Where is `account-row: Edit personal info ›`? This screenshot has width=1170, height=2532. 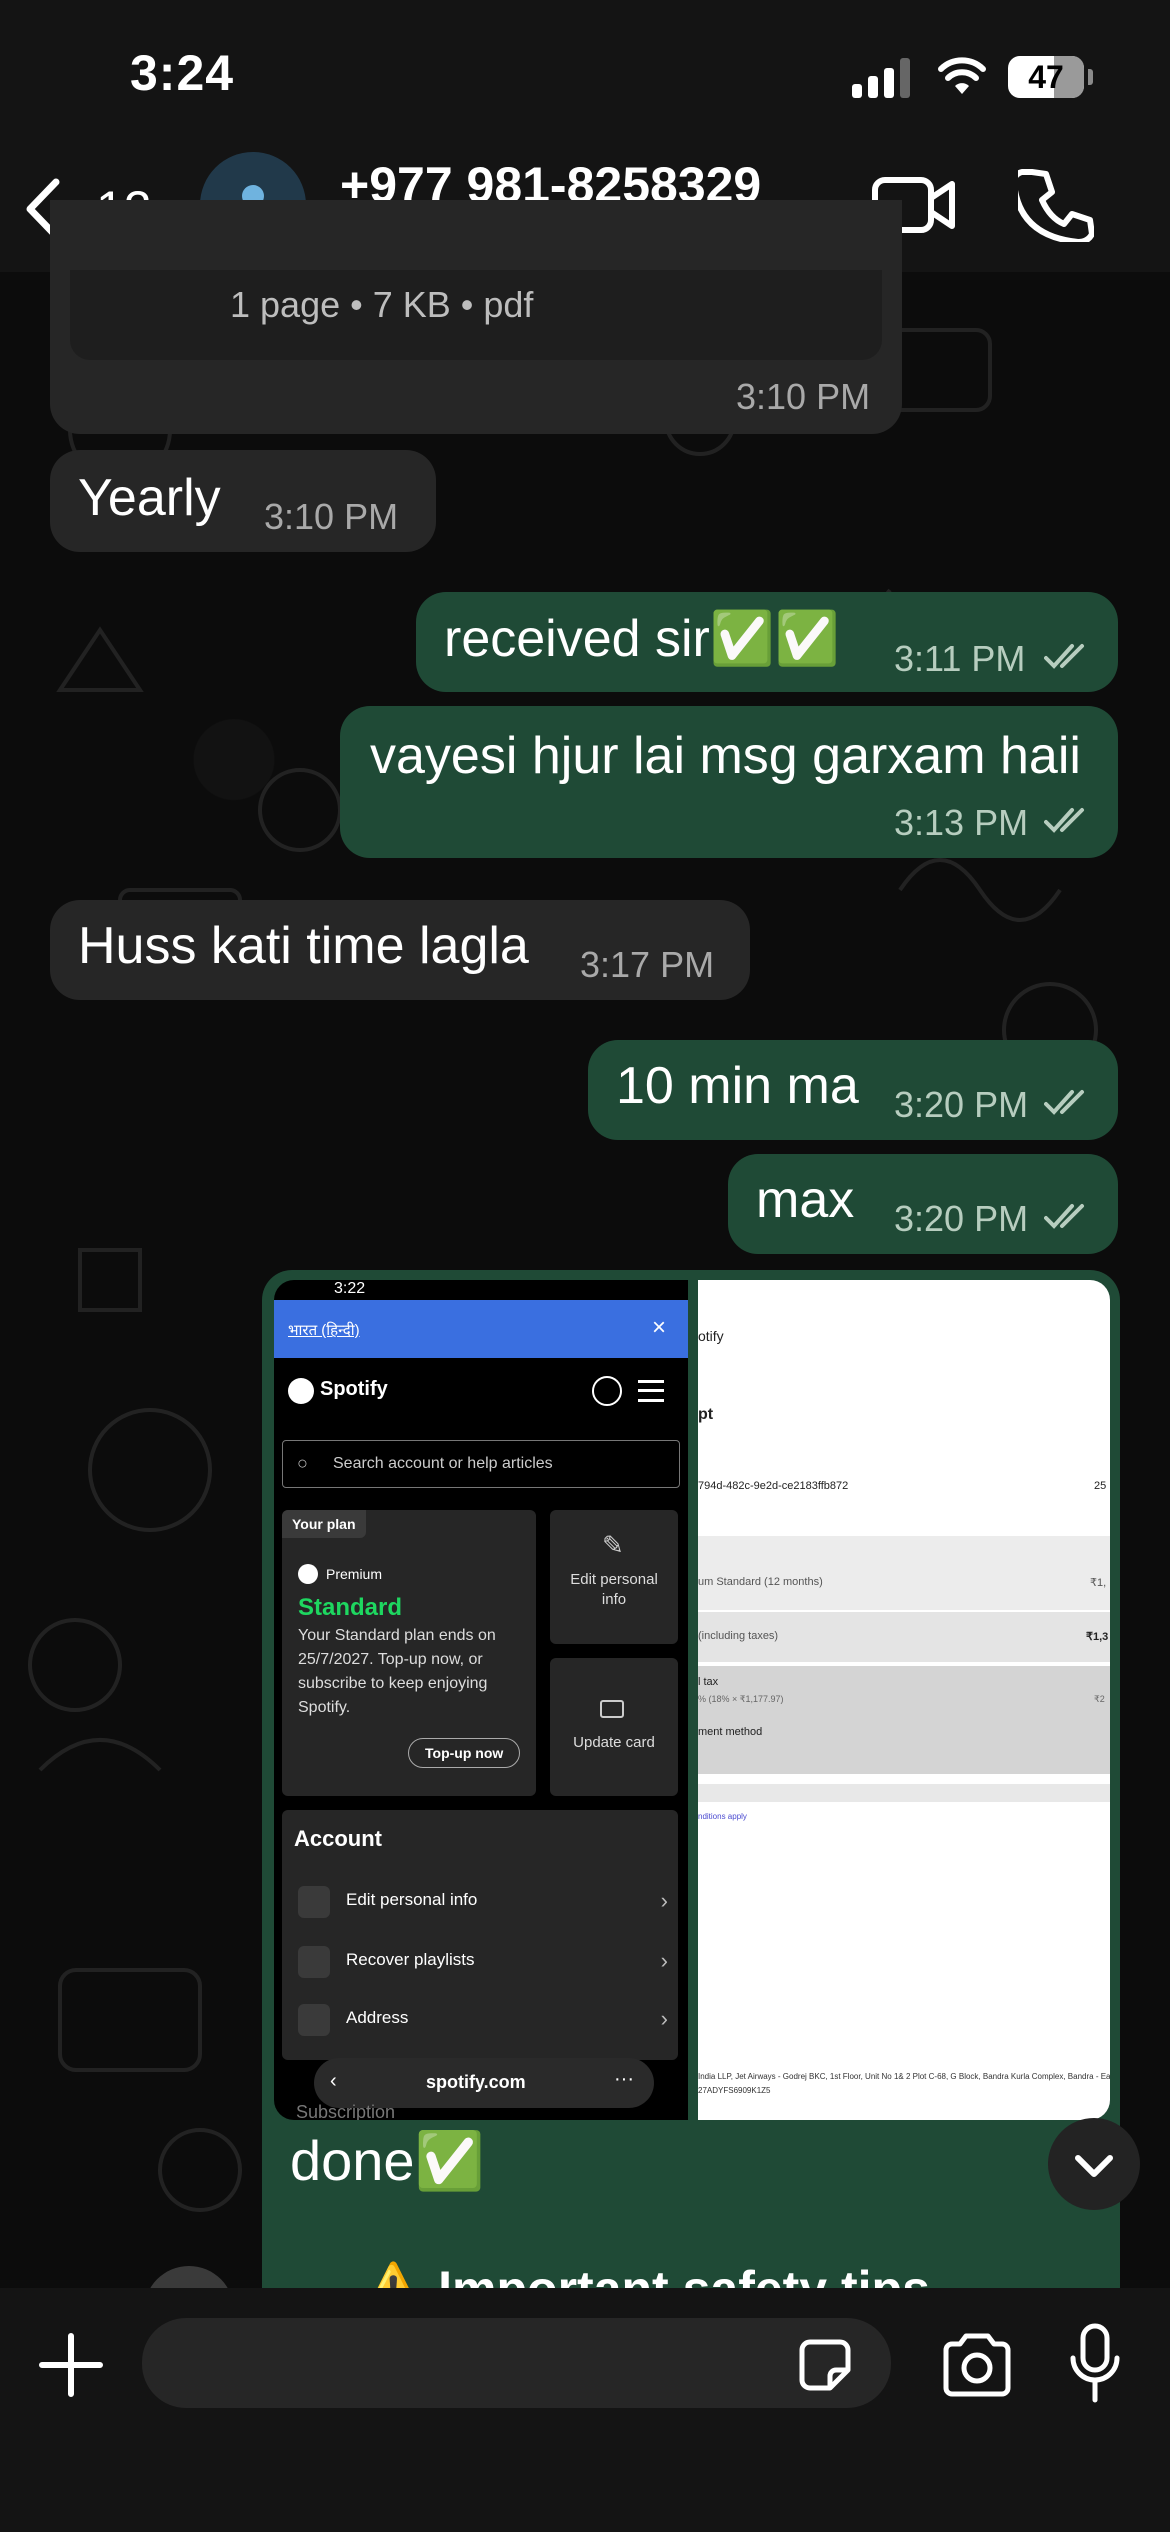 account-row: Edit personal info › is located at coordinates (488, 1902).